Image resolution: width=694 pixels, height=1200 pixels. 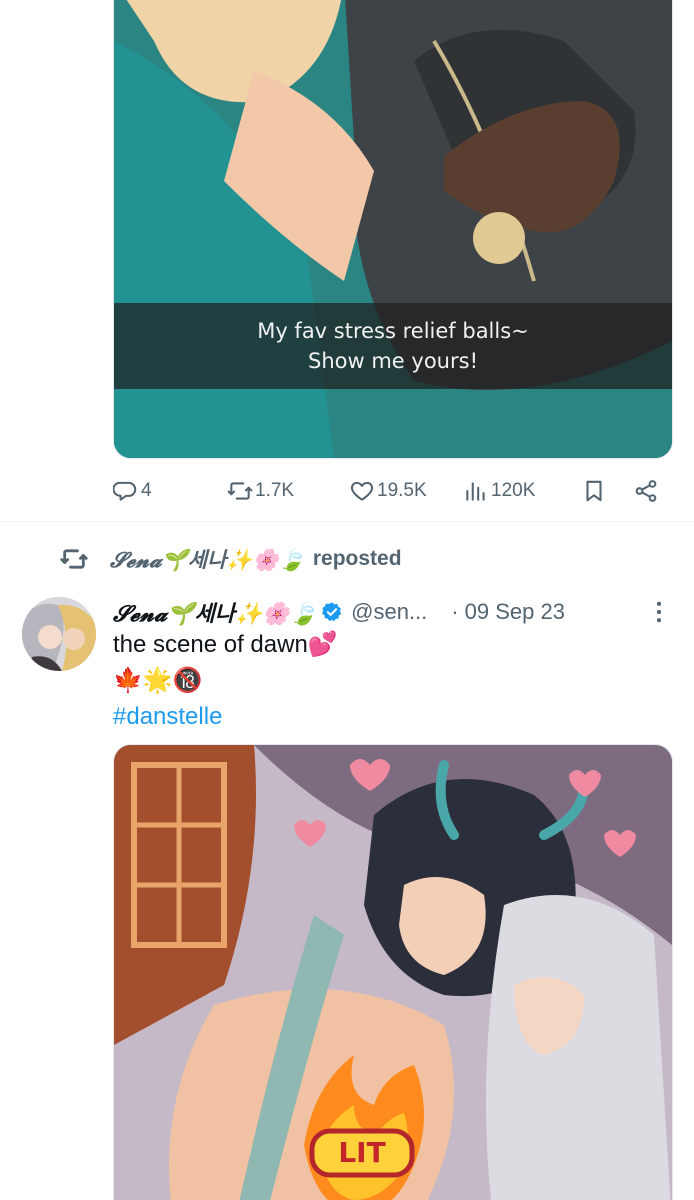 What do you see at coordinates (332, 612) in the screenshot?
I see `verified-badge-icon` at bounding box center [332, 612].